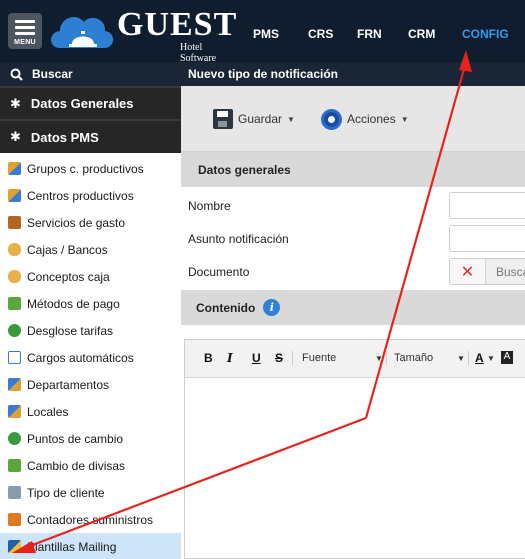  I want to click on sidebar-item-metodos-pago: Métodos de pago, so click(90, 303).